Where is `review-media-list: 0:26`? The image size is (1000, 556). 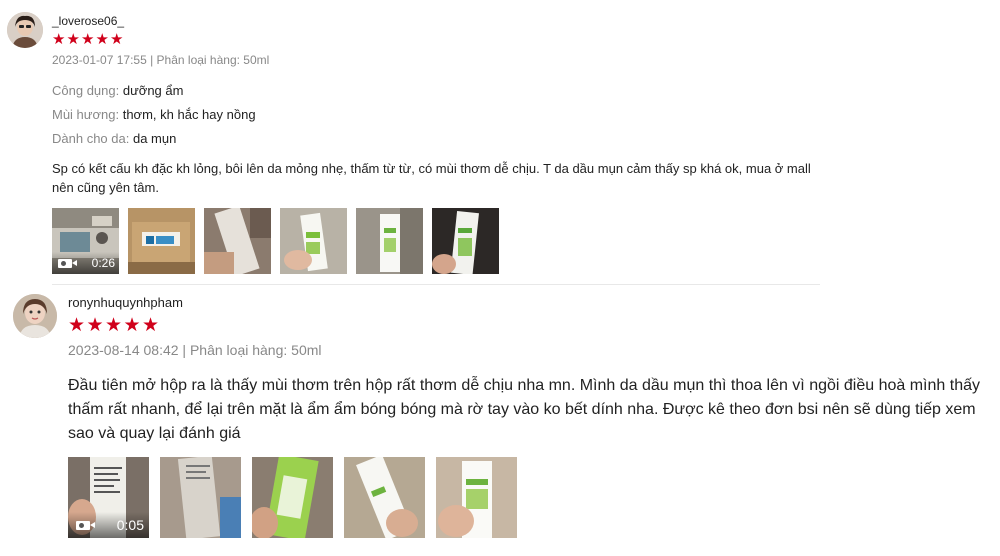
review-media-list: 0:26 is located at coordinates (275, 241).